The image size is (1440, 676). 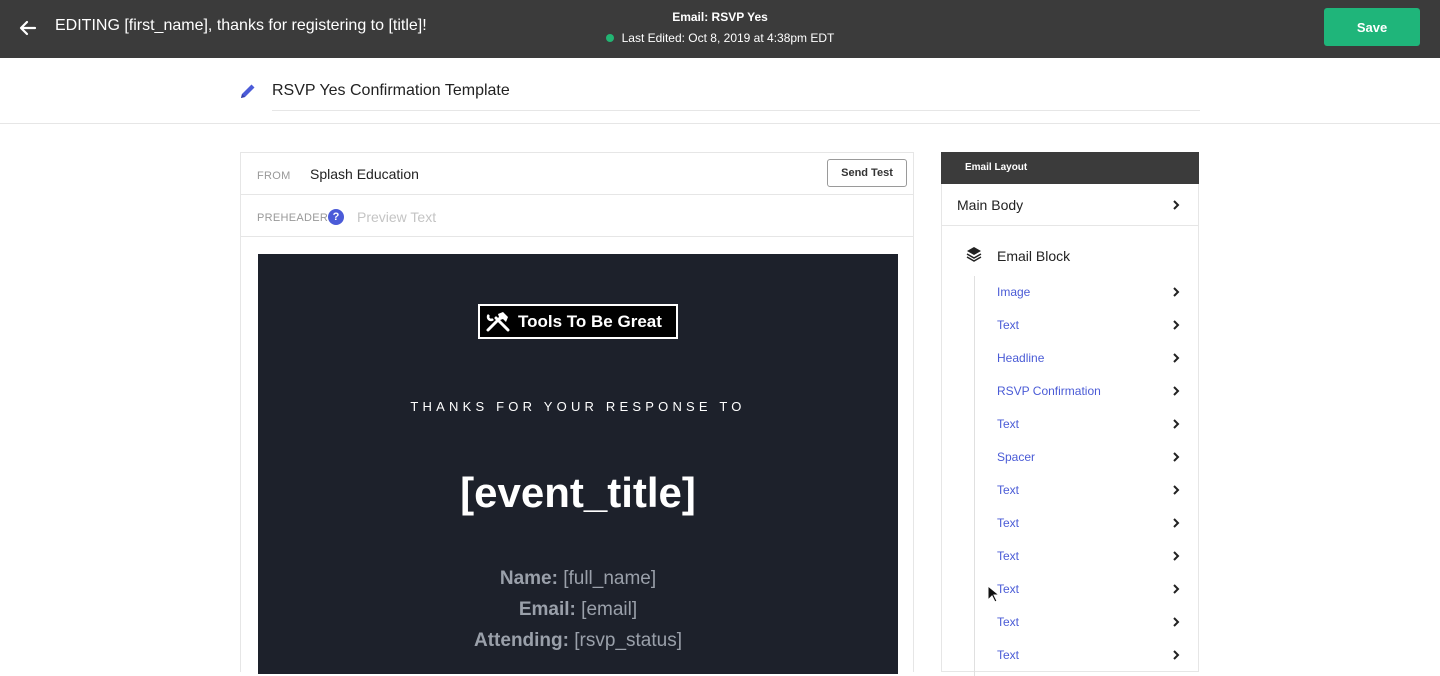 I want to click on tools-icon, so click(x=498, y=321).